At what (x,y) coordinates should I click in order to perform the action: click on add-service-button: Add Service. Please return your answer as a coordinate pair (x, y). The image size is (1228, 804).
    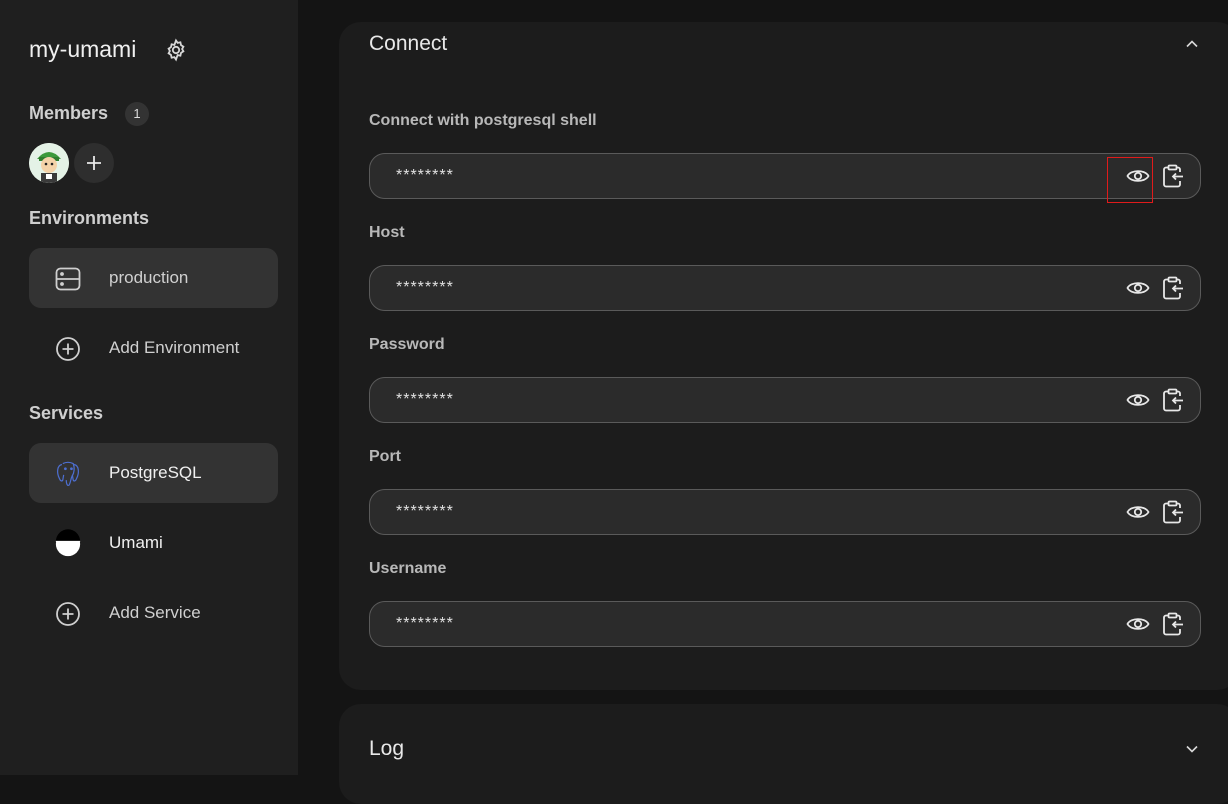
    Looking at the image, I should click on (153, 613).